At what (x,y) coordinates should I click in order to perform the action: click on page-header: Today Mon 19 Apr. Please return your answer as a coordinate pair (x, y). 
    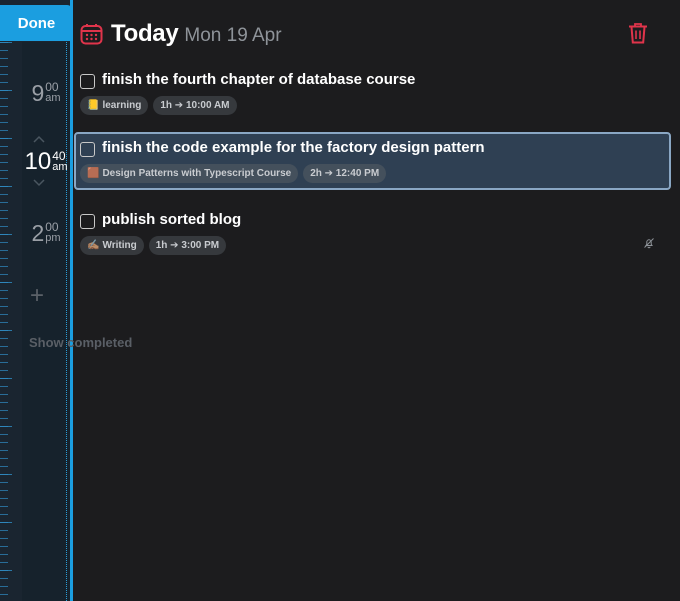
    Looking at the image, I should click on (365, 34).